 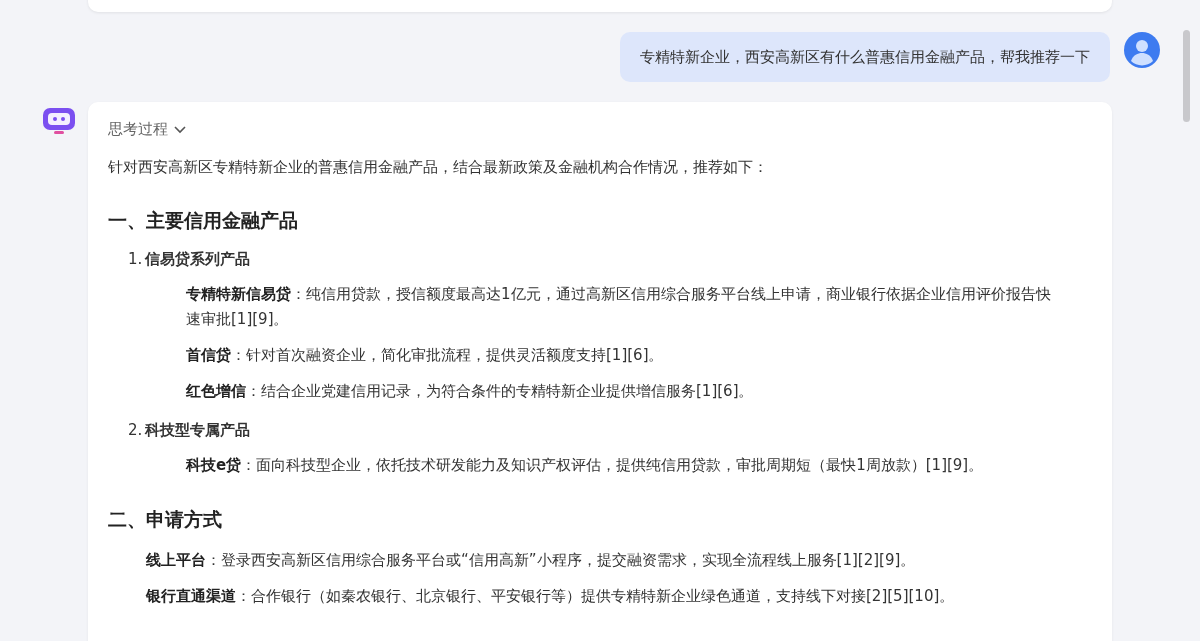 What do you see at coordinates (198, 430) in the screenshot?
I see `list-title: 科技型专属产品` at bounding box center [198, 430].